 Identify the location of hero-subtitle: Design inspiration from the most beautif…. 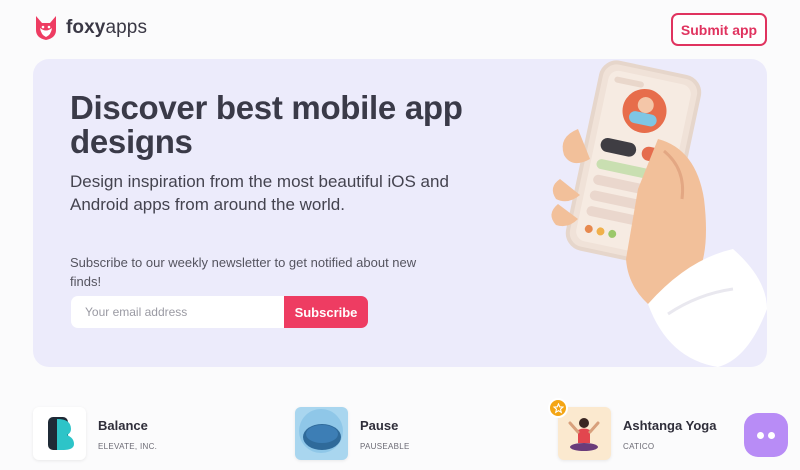
(259, 193).